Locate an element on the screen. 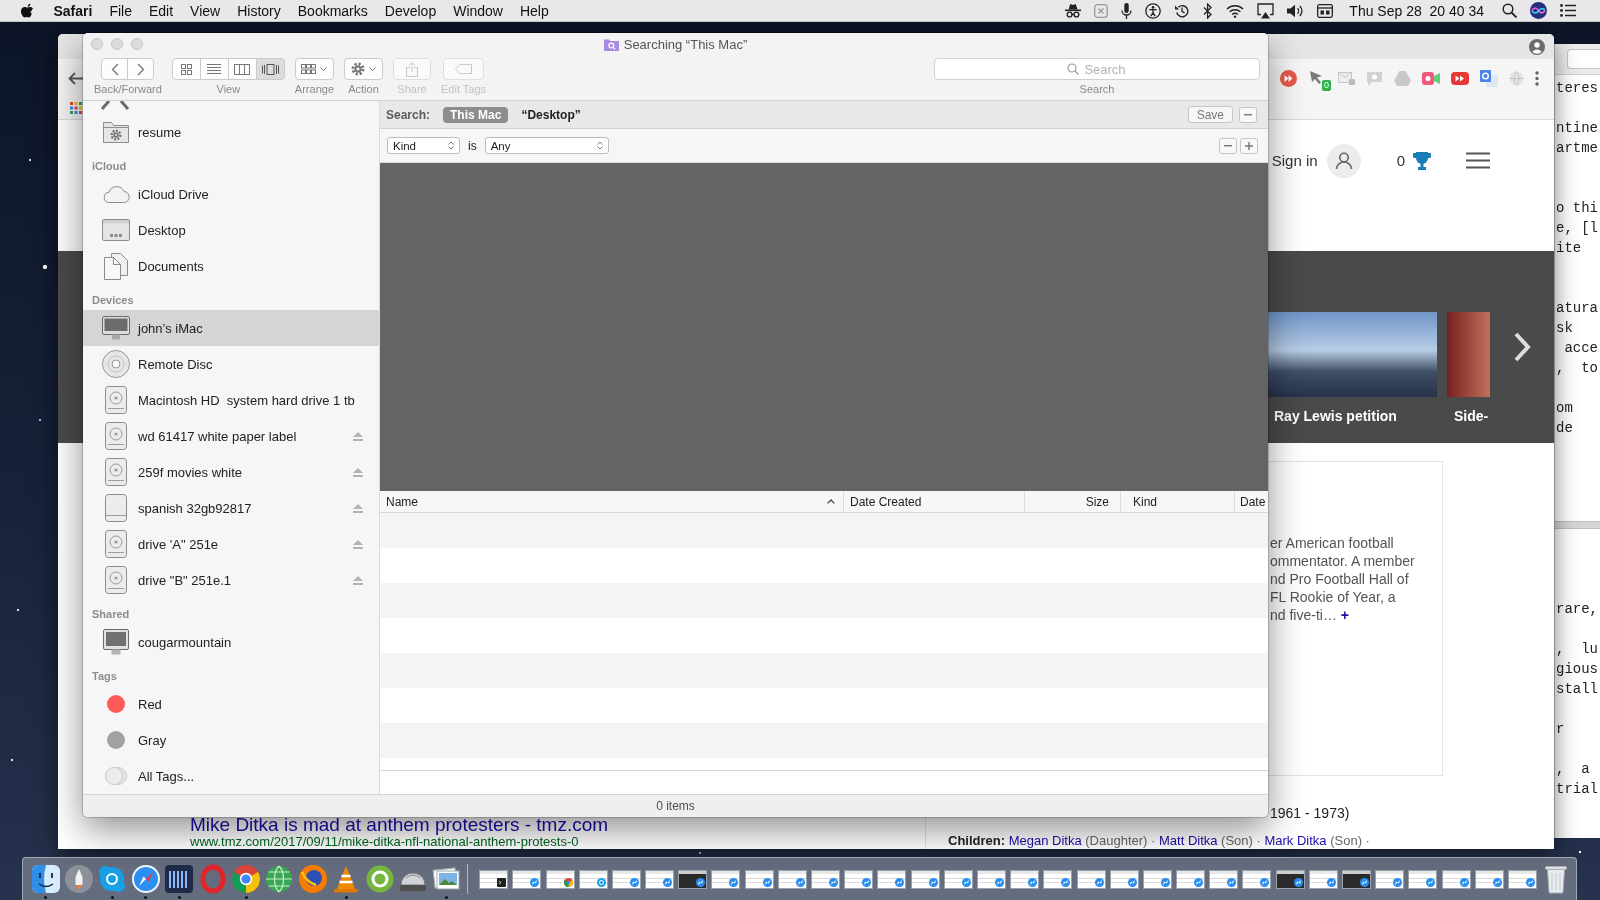 The width and height of the screenshot is (1600, 900). sidebar-item: Desktop is located at coordinates (231, 230).